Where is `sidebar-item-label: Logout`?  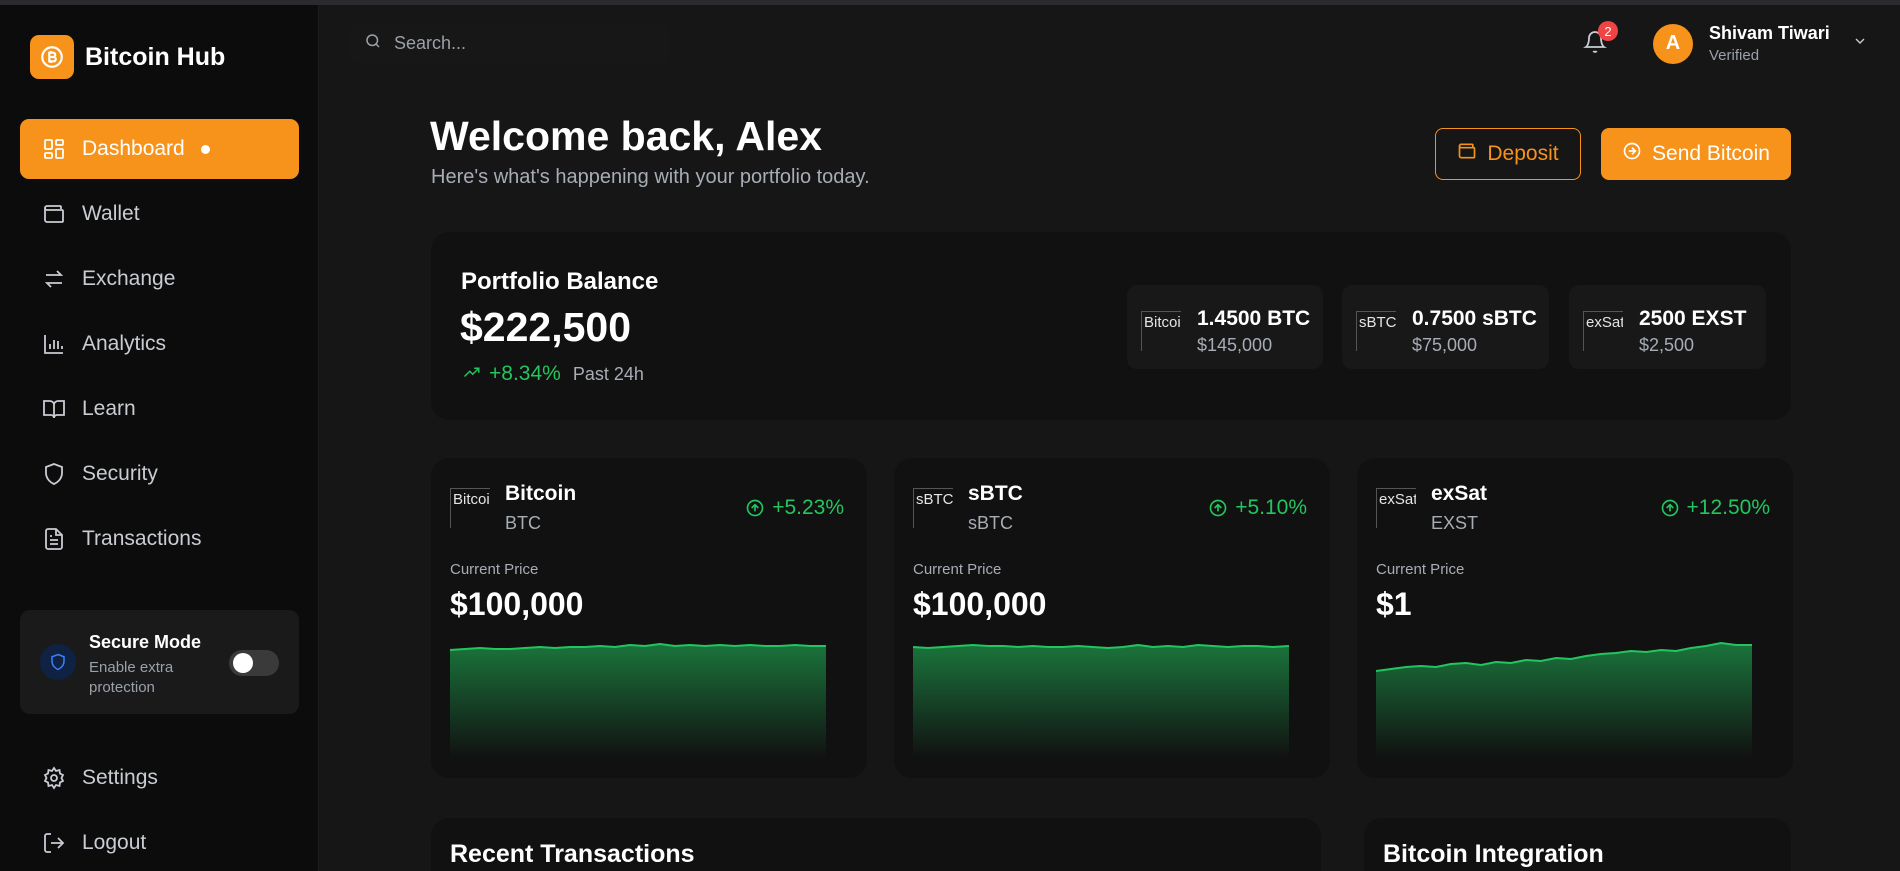
sidebar-item-label: Logout is located at coordinates (114, 842).